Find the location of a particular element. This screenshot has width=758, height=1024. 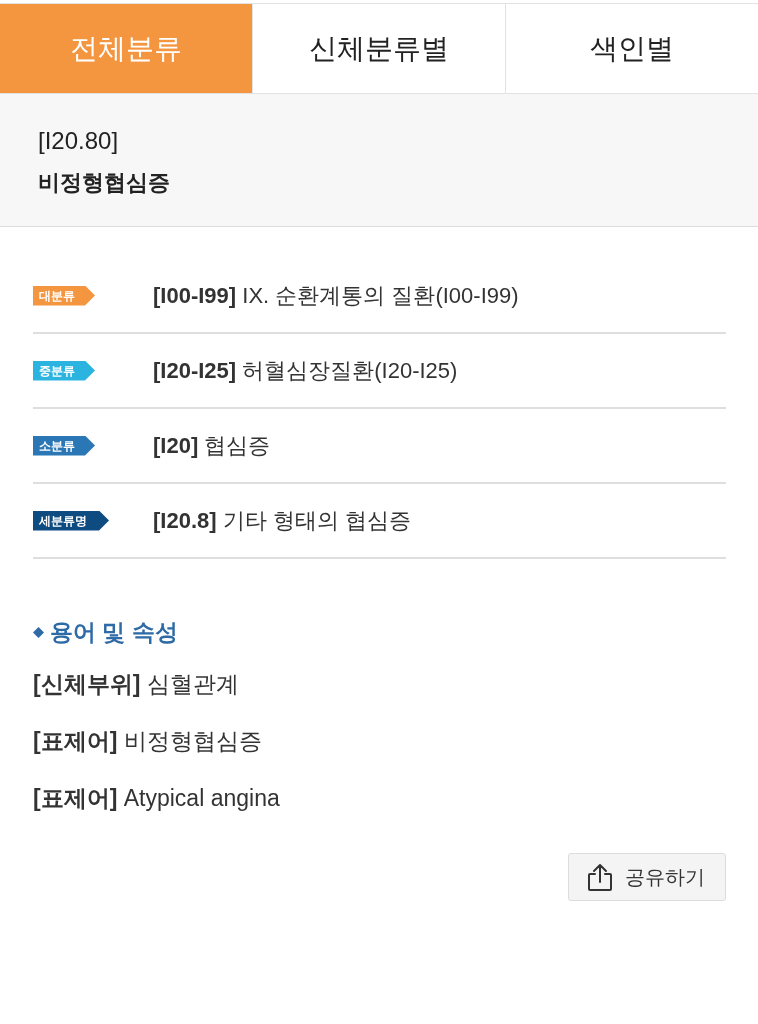

category-text: [I20.8] 기타 형태의 협심증 is located at coordinates (282, 520).